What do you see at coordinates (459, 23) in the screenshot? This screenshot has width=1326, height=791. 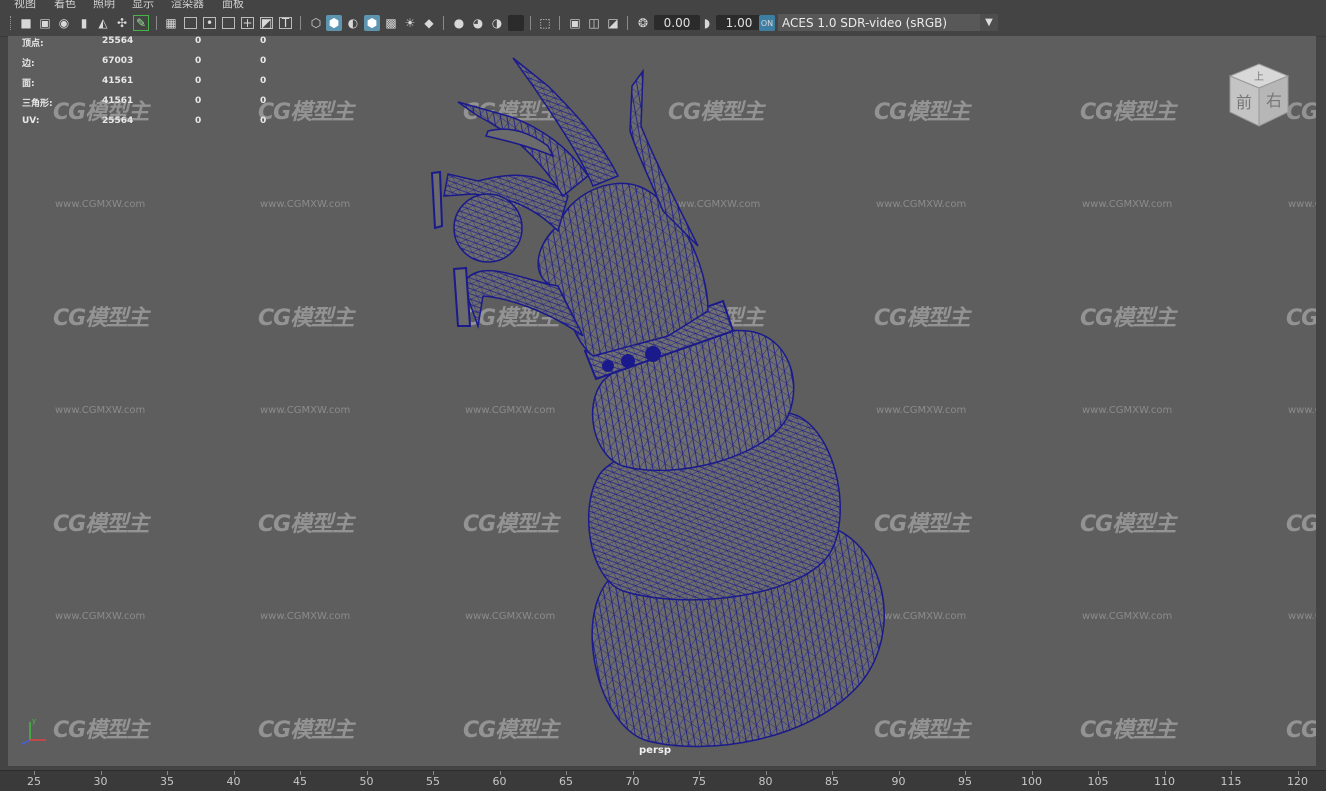 I see `screen-space-ao-icon: ●` at bounding box center [459, 23].